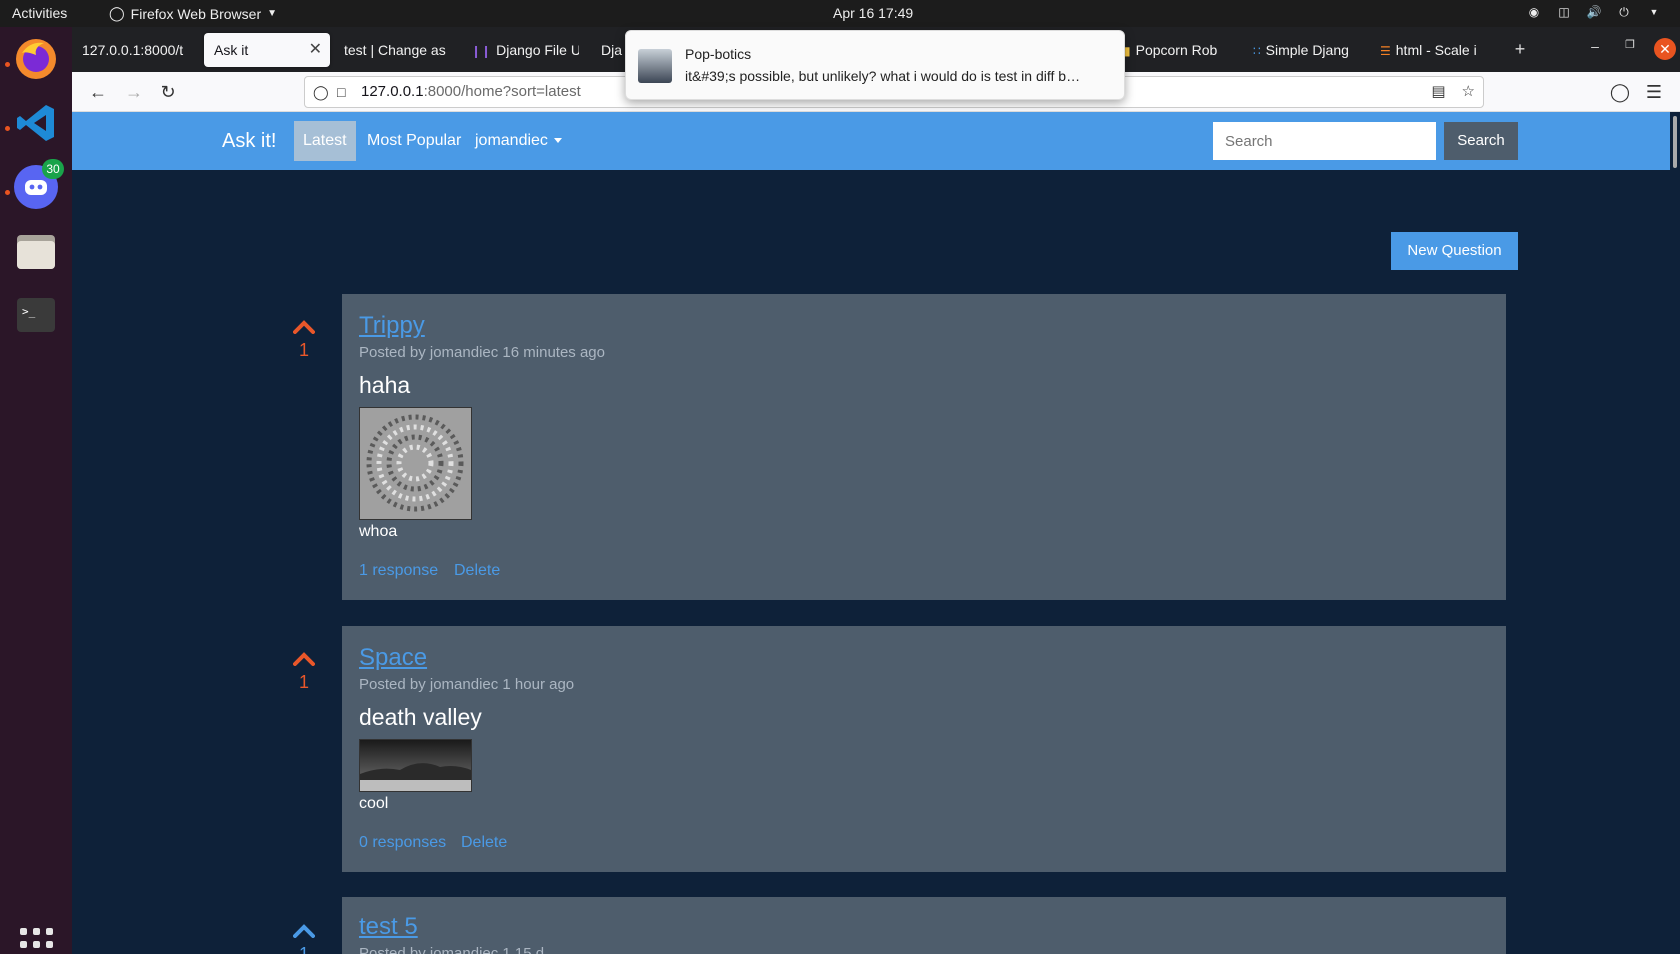 This screenshot has height=954, width=1680. I want to click on activities-button: Activities, so click(39, 13).